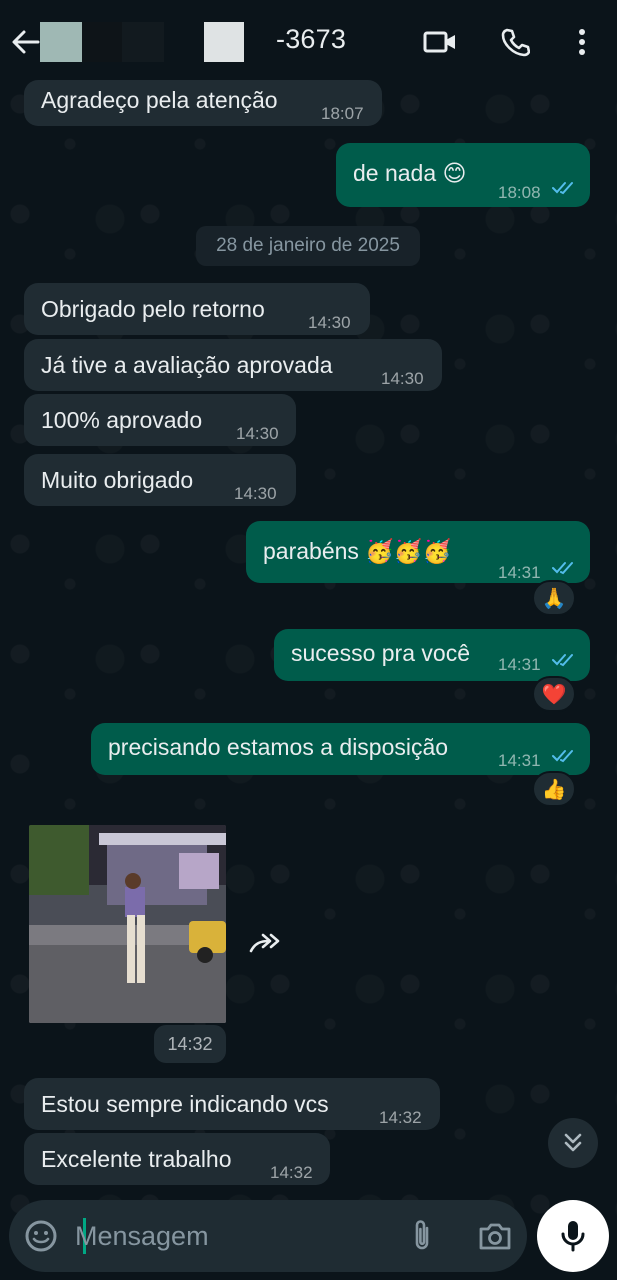 The image size is (617, 1280). I want to click on avatar, so click(61, 42).